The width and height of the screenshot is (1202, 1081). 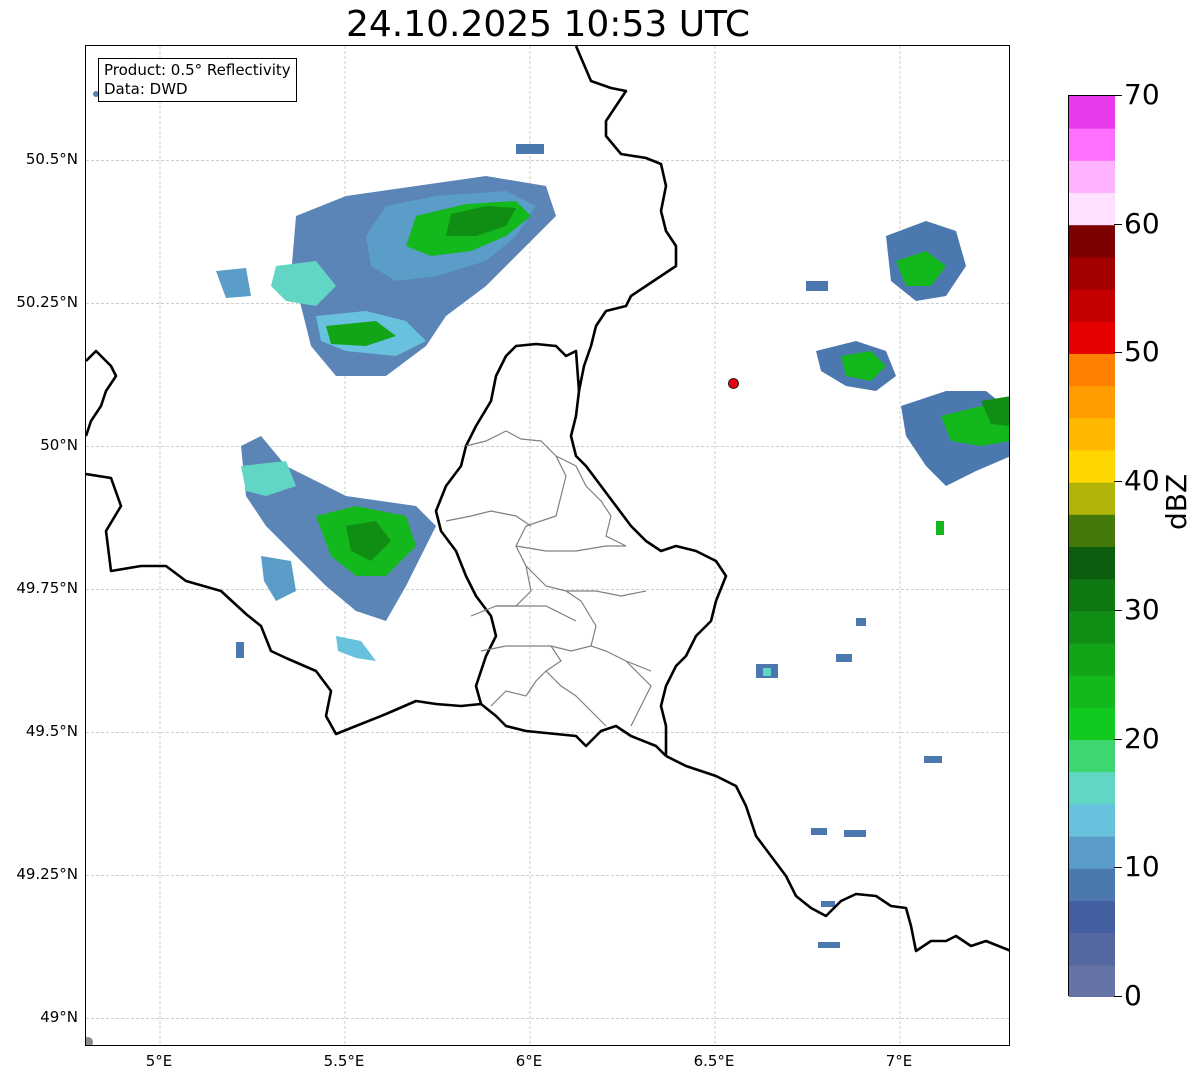 I want to click on colorbar-tick-label: 60, so click(x=1142, y=223).